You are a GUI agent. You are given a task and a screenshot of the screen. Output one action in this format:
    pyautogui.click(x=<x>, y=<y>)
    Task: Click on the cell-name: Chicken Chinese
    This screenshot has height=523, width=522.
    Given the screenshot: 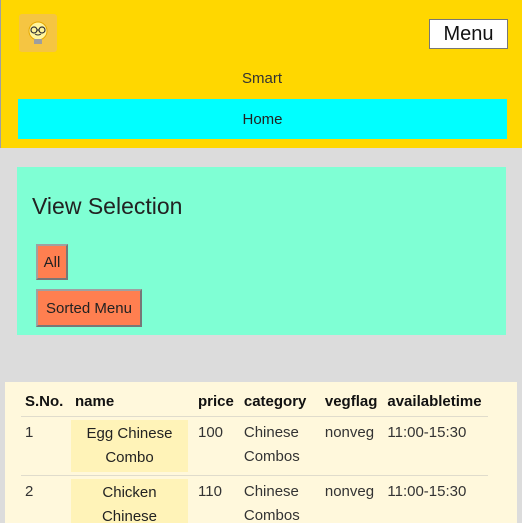 What is the action you would take?
    pyautogui.click(x=132, y=499)
    